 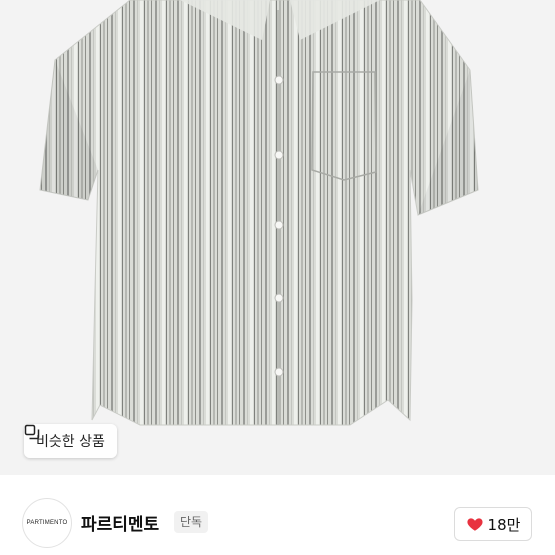 I want to click on shop-logo-text: PARTIMENTO, so click(x=47, y=523).